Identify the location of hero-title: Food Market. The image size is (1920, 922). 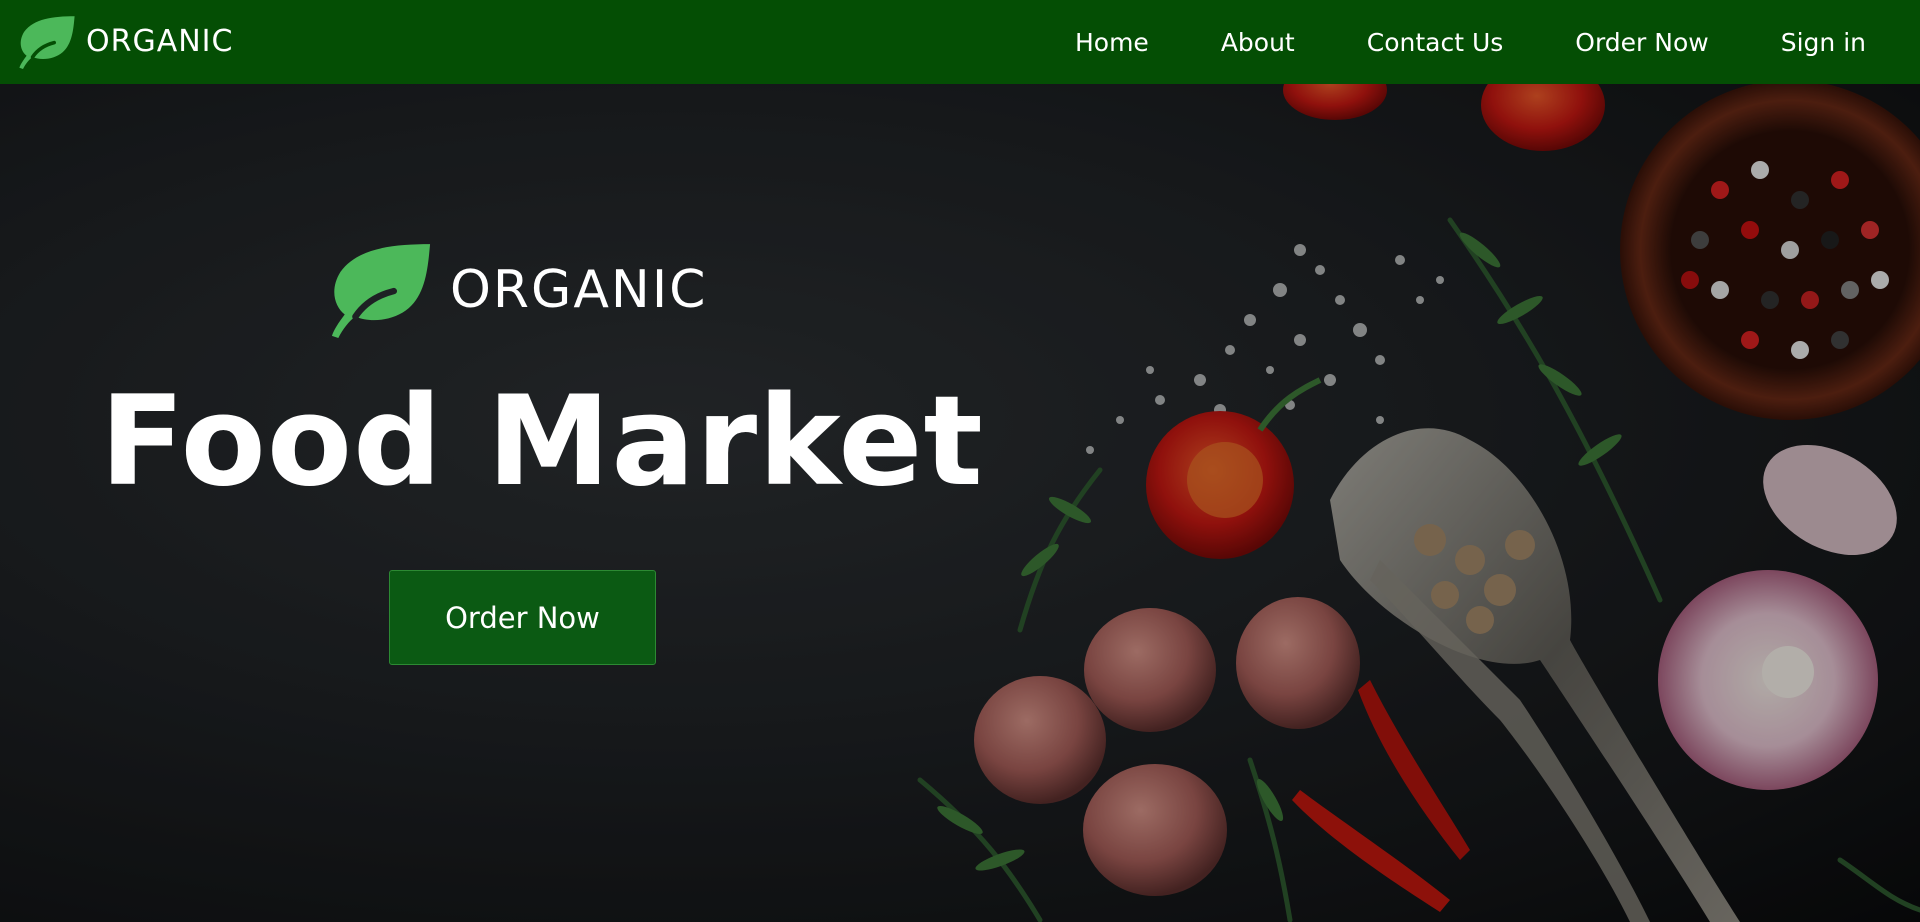
(542, 442).